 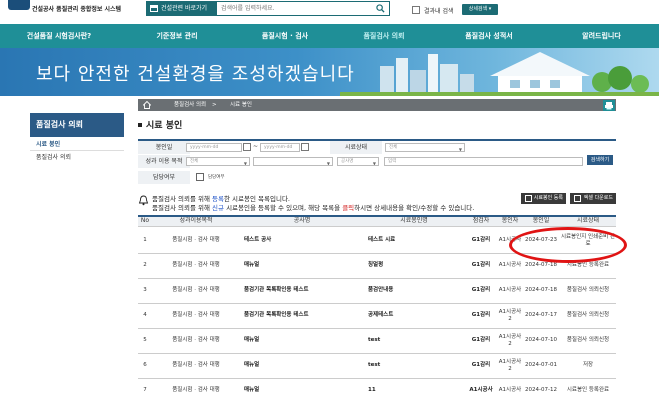 What do you see at coordinates (302, 221) in the screenshot?
I see `col-header-title: 공사명` at bounding box center [302, 221].